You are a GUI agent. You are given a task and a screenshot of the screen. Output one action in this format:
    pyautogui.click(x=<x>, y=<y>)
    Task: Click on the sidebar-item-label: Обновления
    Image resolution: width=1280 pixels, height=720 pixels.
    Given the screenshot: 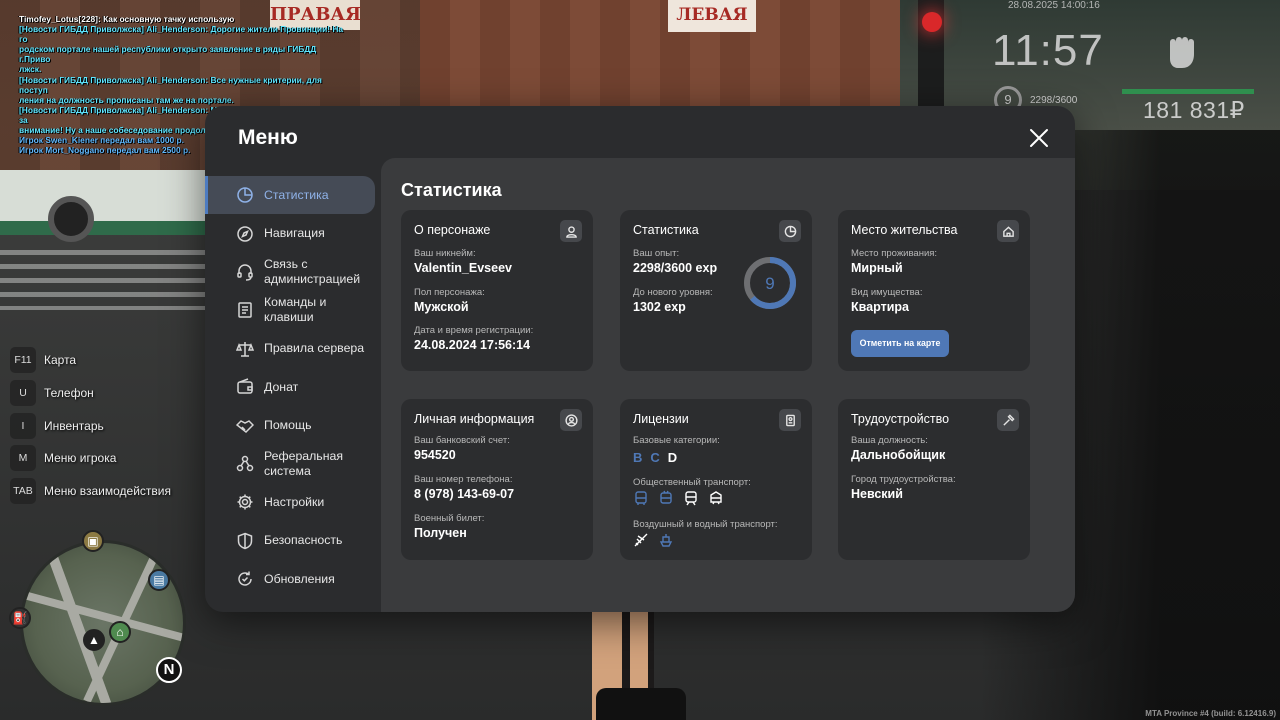 What is the action you would take?
    pyautogui.click(x=299, y=578)
    